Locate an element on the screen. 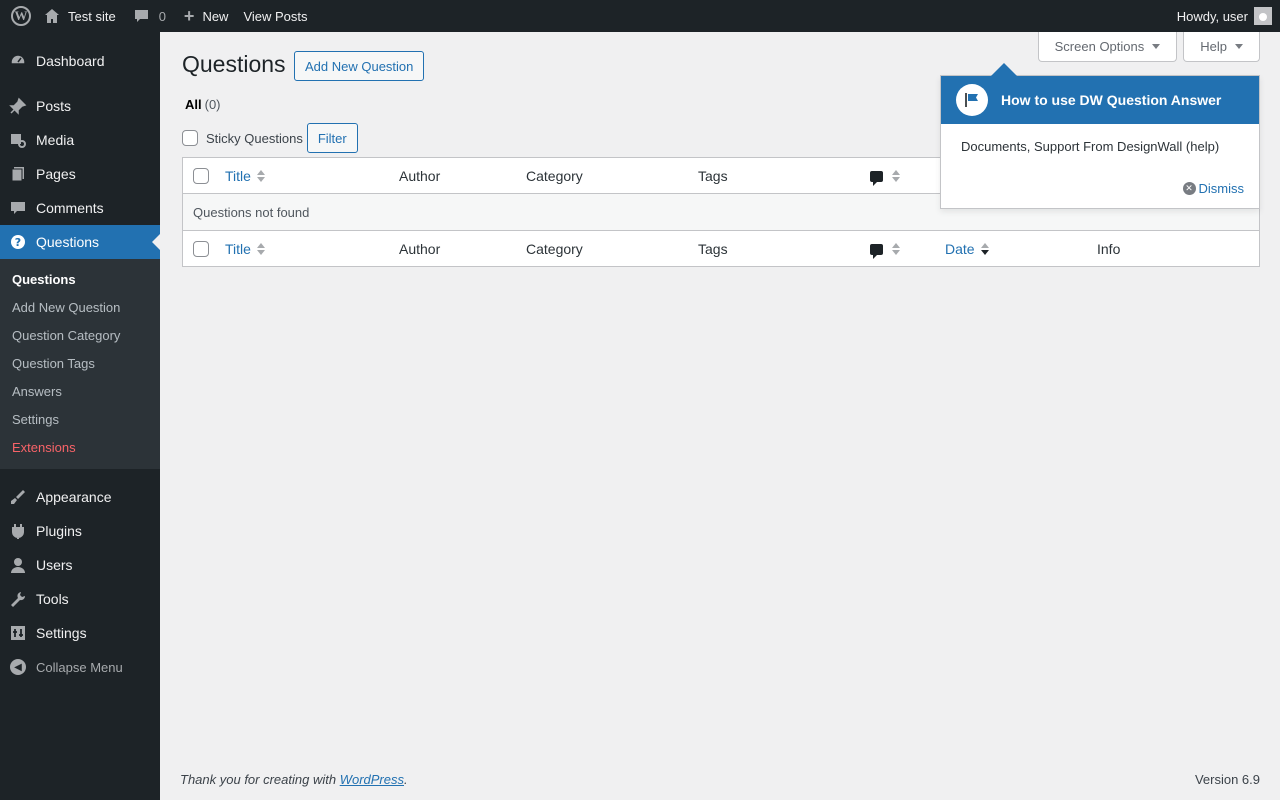  submenu-question-category: Question Category is located at coordinates (80, 335).